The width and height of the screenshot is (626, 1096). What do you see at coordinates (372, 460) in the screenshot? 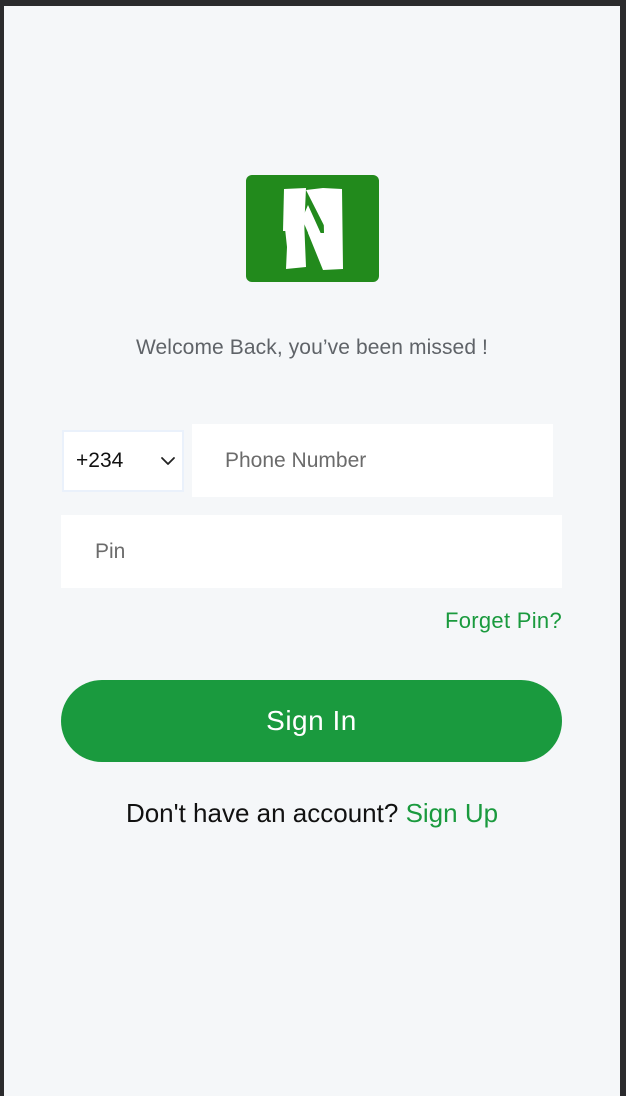
I see `phone-number-input` at bounding box center [372, 460].